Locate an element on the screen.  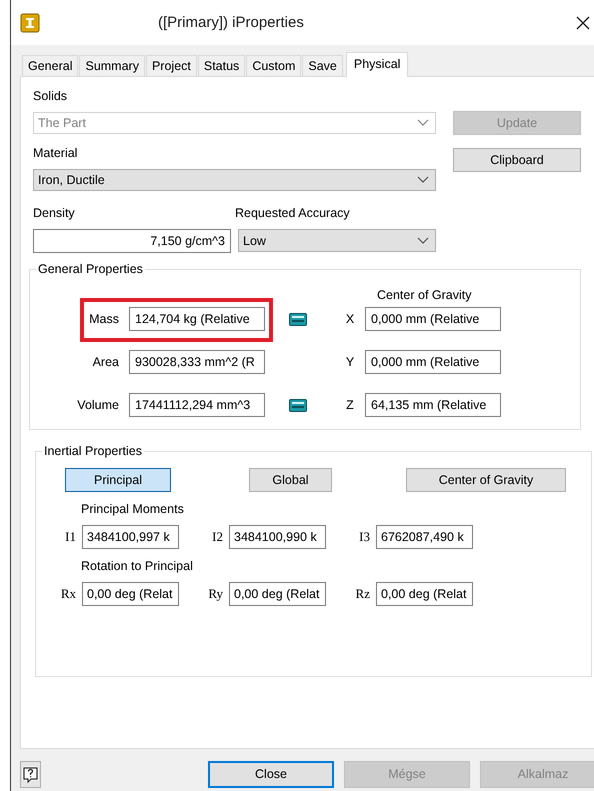
material-label: Material is located at coordinates (55, 153).